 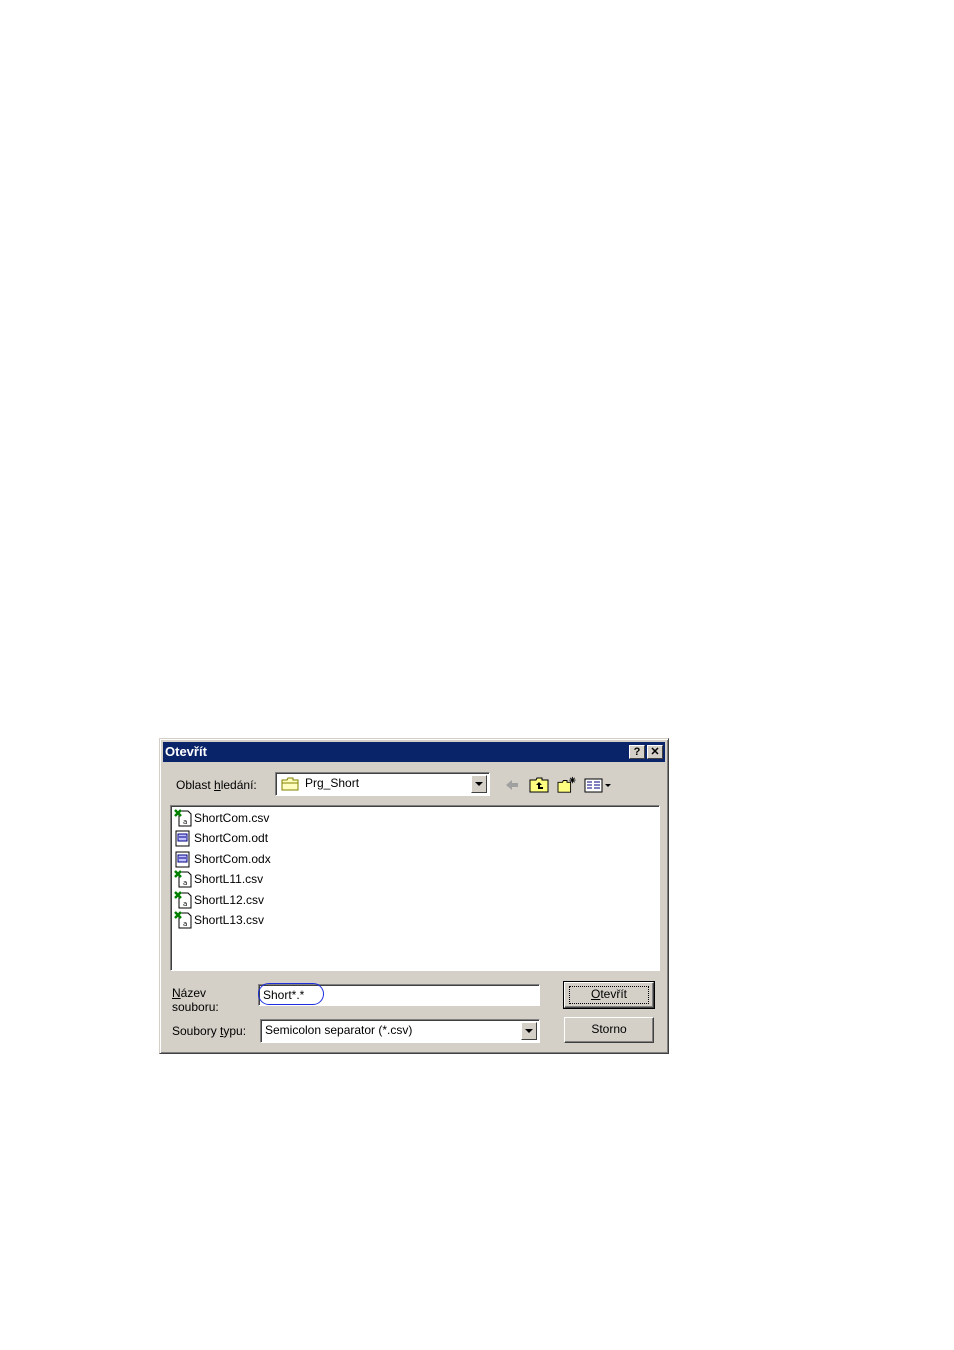 I want to click on file-name: ShortL11.csv, so click(x=229, y=879).